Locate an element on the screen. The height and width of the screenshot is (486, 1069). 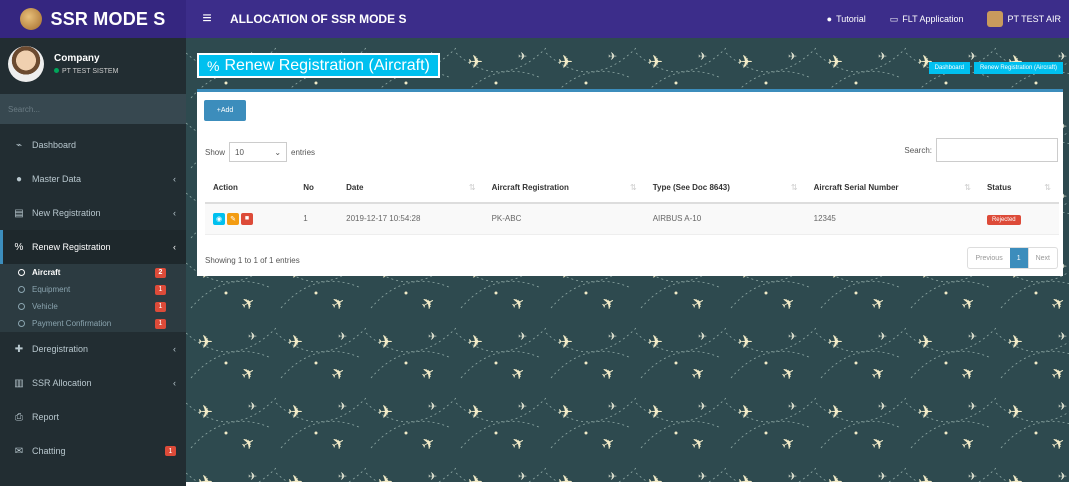
next-button: Next is located at coordinates (1042, 258).